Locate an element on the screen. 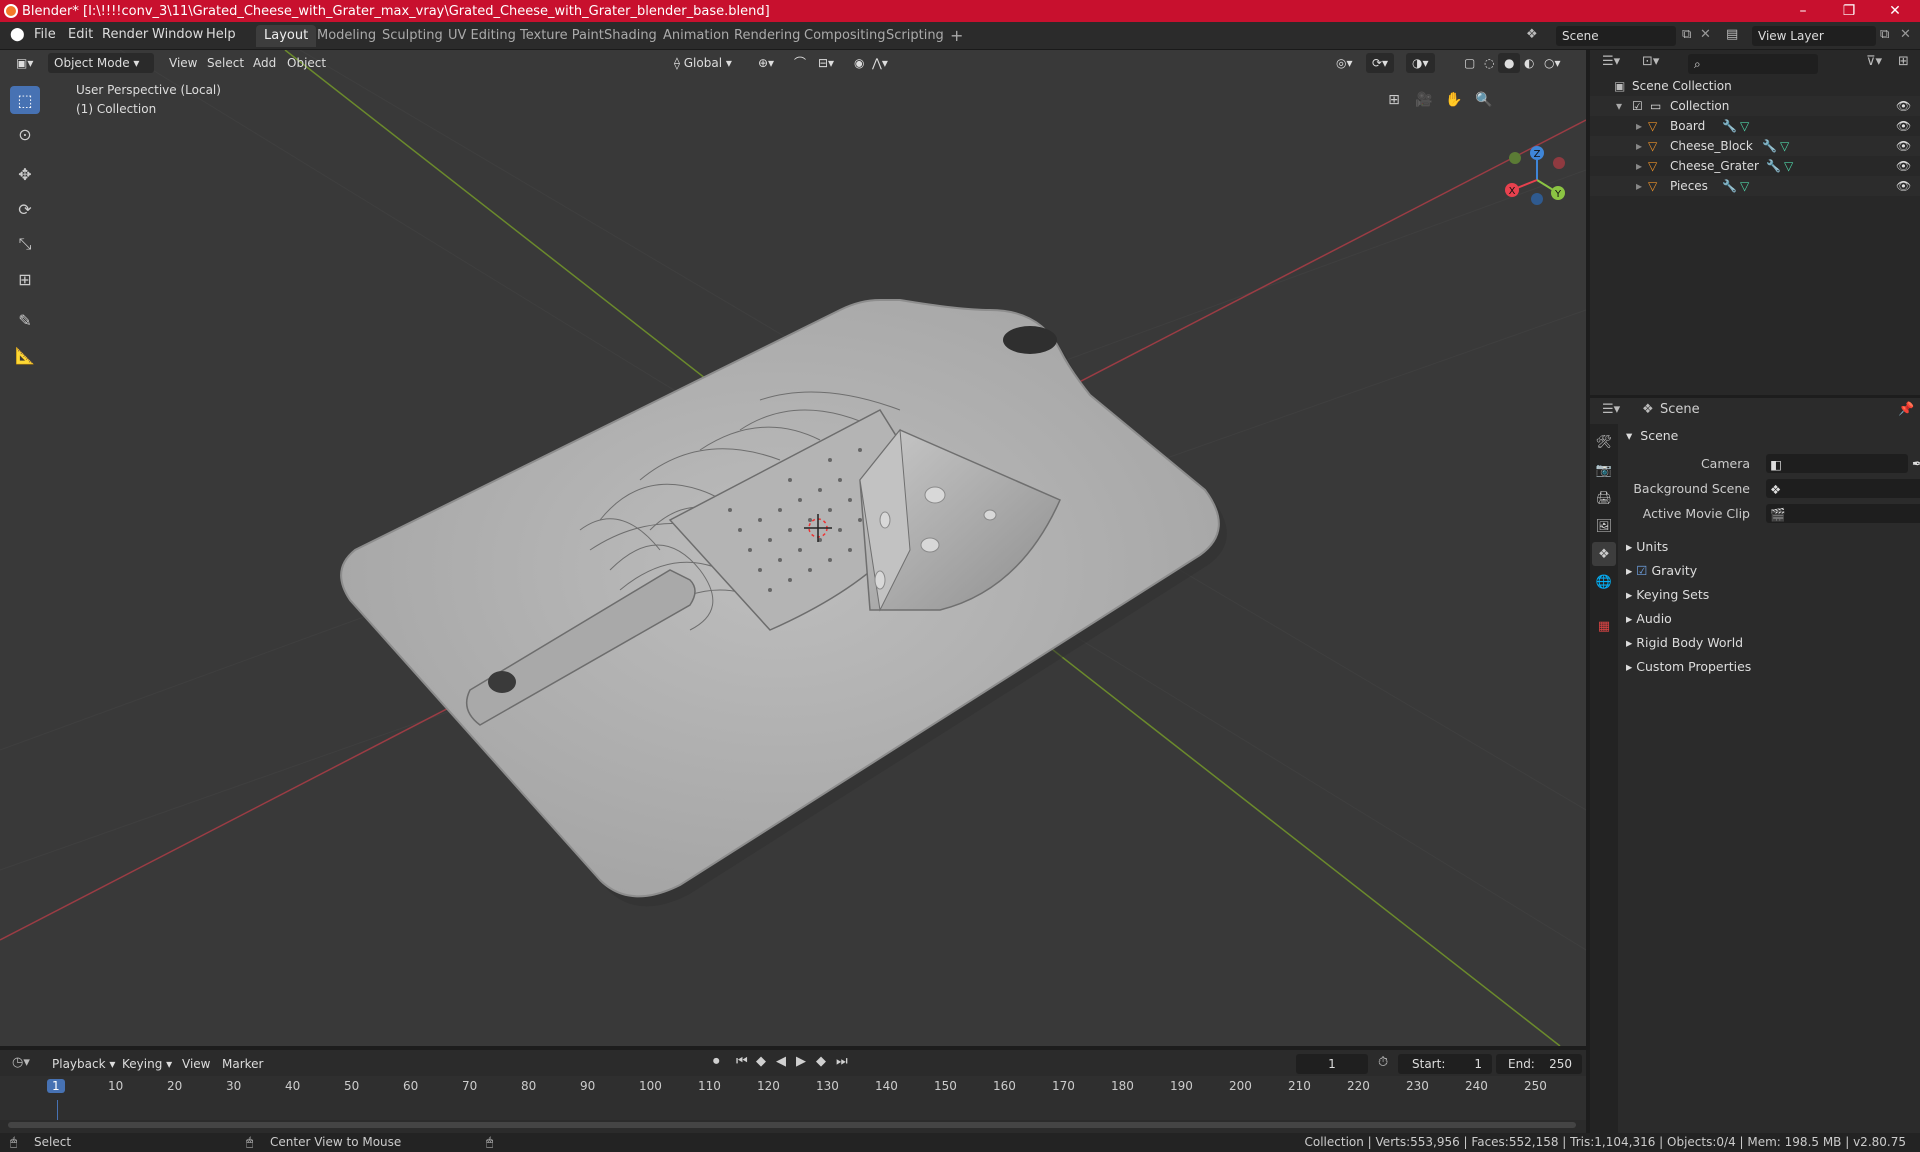 Image resolution: width=1920 pixels, height=1152 pixels. tab-scripting: Scripting is located at coordinates (915, 36).